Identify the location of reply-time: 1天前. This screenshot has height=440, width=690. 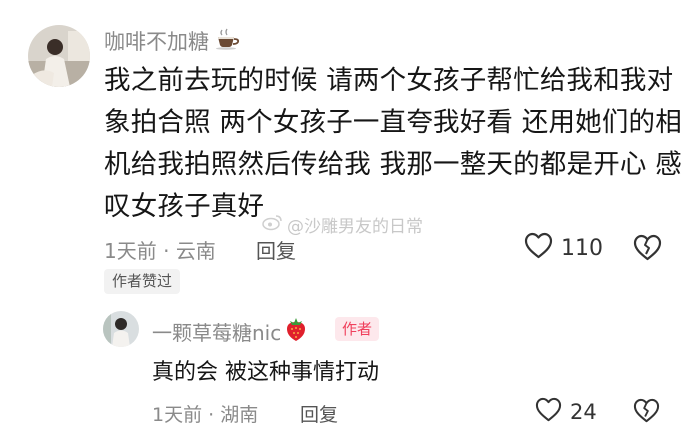
(177, 415).